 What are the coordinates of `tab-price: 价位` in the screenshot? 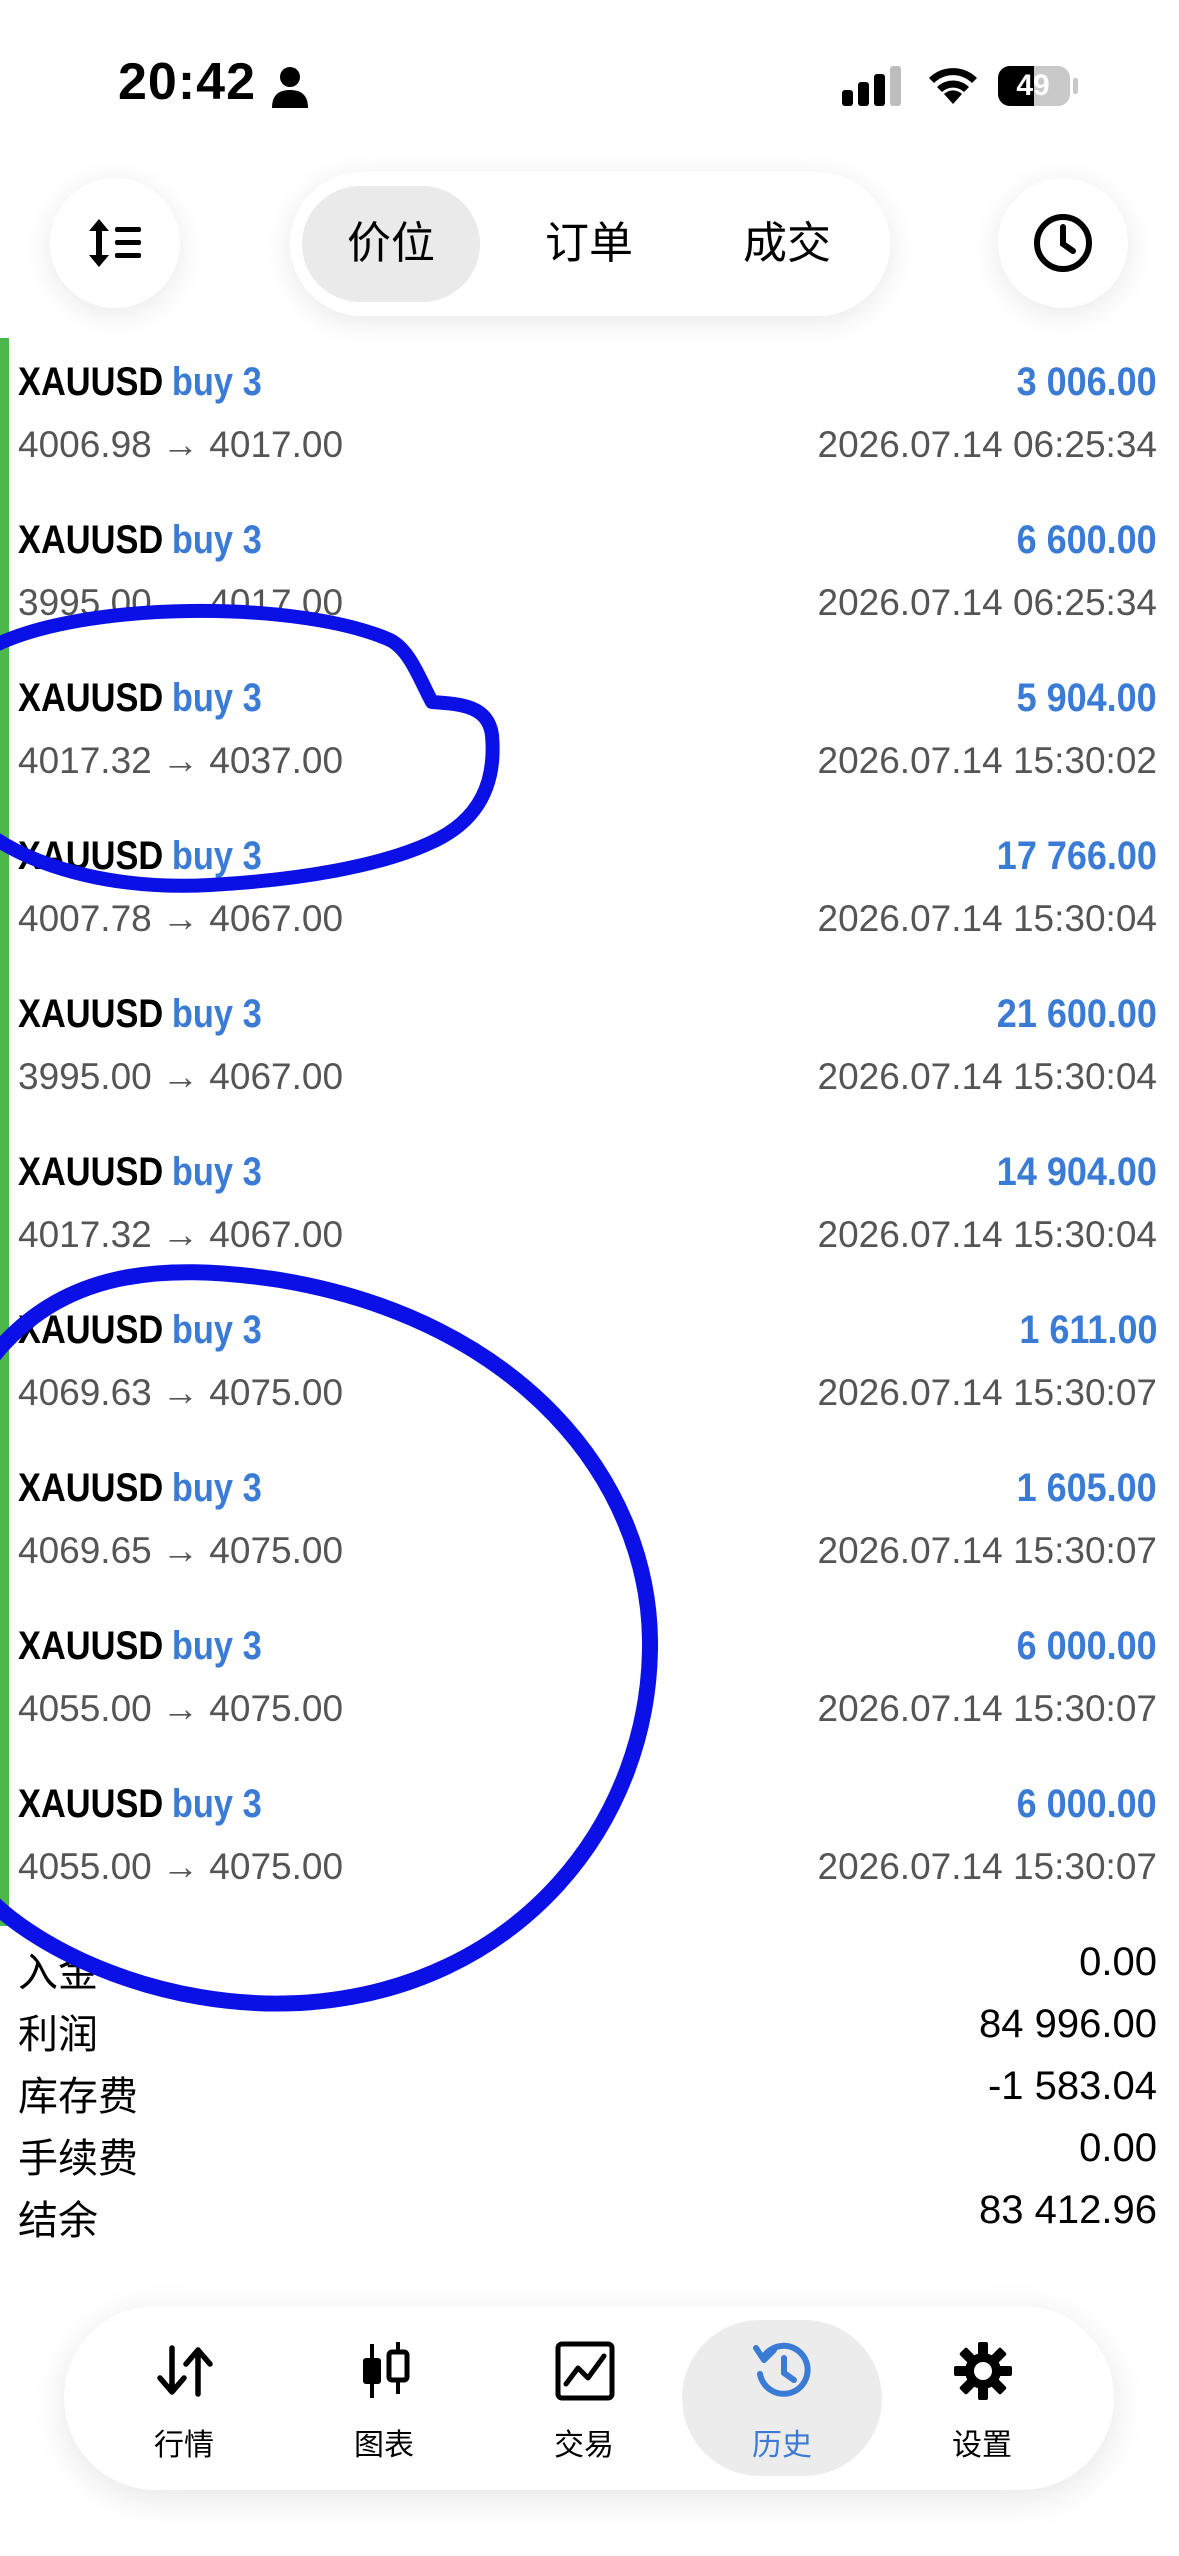 It's located at (391, 244).